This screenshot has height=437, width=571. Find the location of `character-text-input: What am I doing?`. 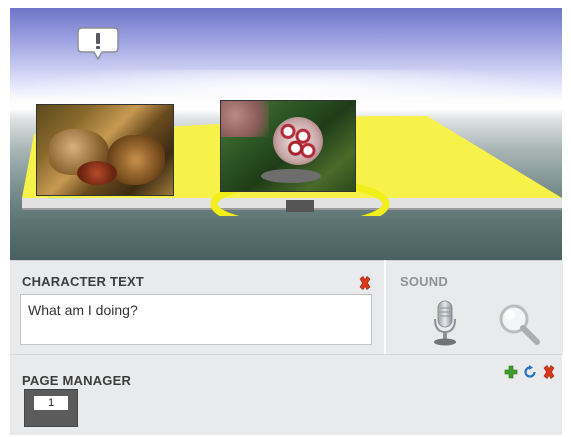

character-text-input: What am I doing? is located at coordinates (196, 319).